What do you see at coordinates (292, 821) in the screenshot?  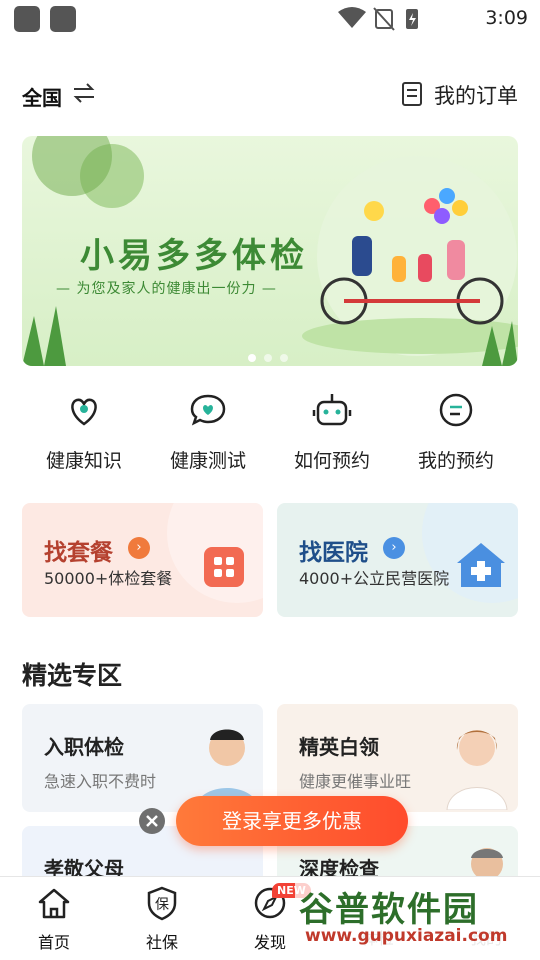 I see `login-promo-button: 登录享更多优惠` at bounding box center [292, 821].